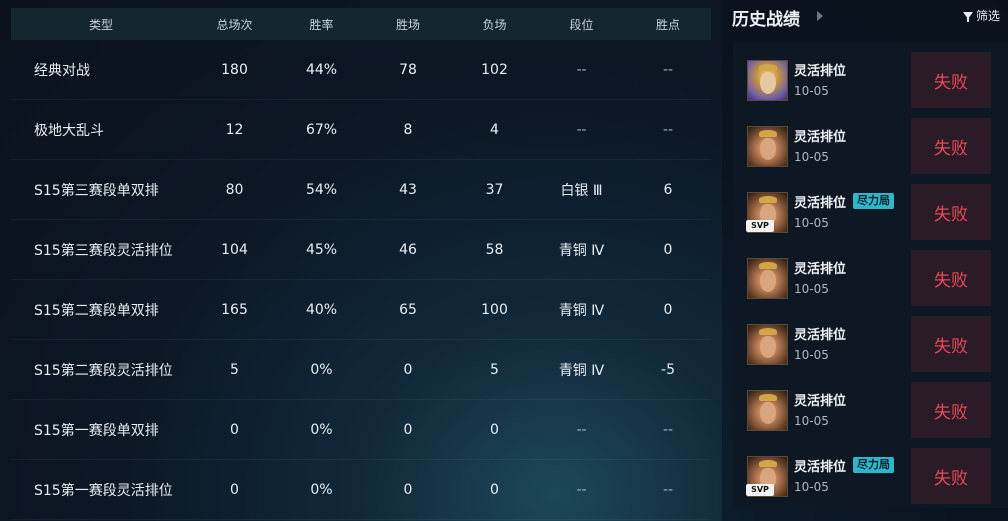 Image resolution: width=1008 pixels, height=521 pixels. What do you see at coordinates (581, 190) in the screenshot?
I see `cell-rank: 白银 Ⅲ` at bounding box center [581, 190].